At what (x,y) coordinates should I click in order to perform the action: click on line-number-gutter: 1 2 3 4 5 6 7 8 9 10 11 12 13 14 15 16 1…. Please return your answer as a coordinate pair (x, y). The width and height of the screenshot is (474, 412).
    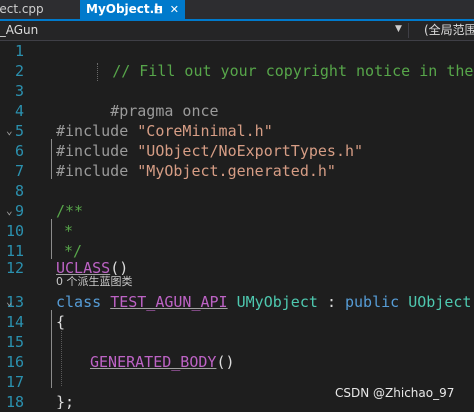
    Looking at the image, I should click on (20, 226).